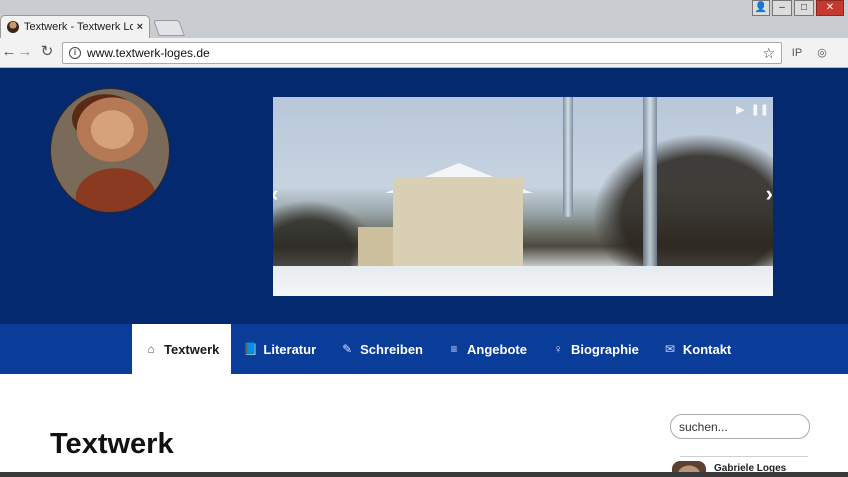  Describe the element at coordinates (140, 27) in the screenshot. I see `tab-close-icon: ×` at that location.